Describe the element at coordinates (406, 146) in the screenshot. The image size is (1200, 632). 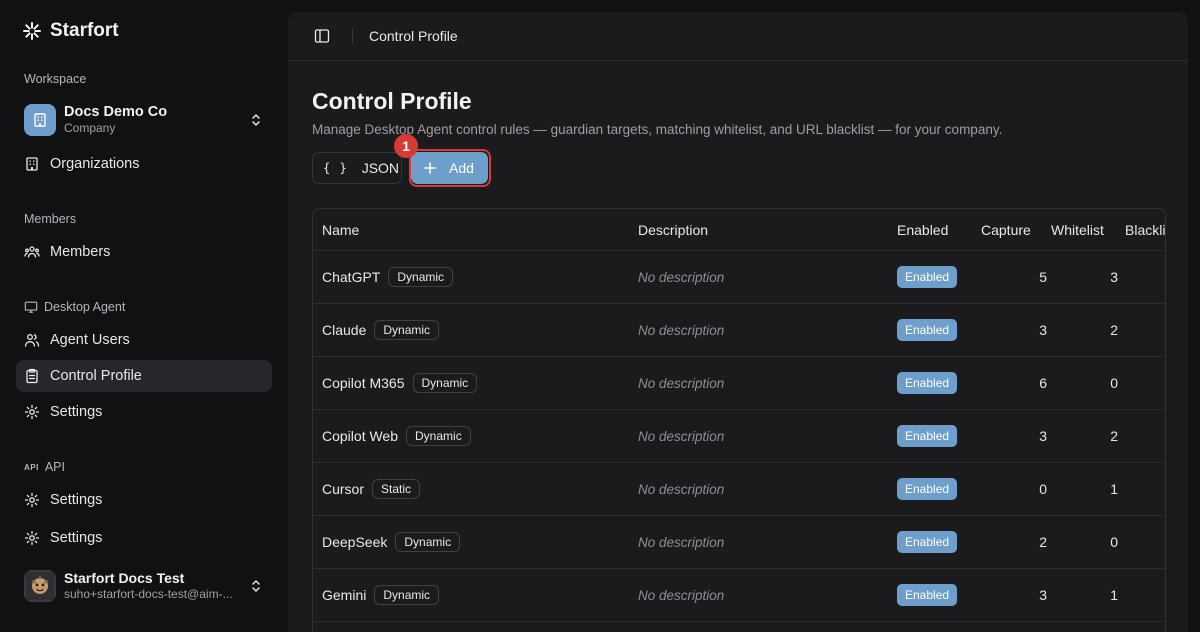
I see `step-number-badge: 1` at that location.